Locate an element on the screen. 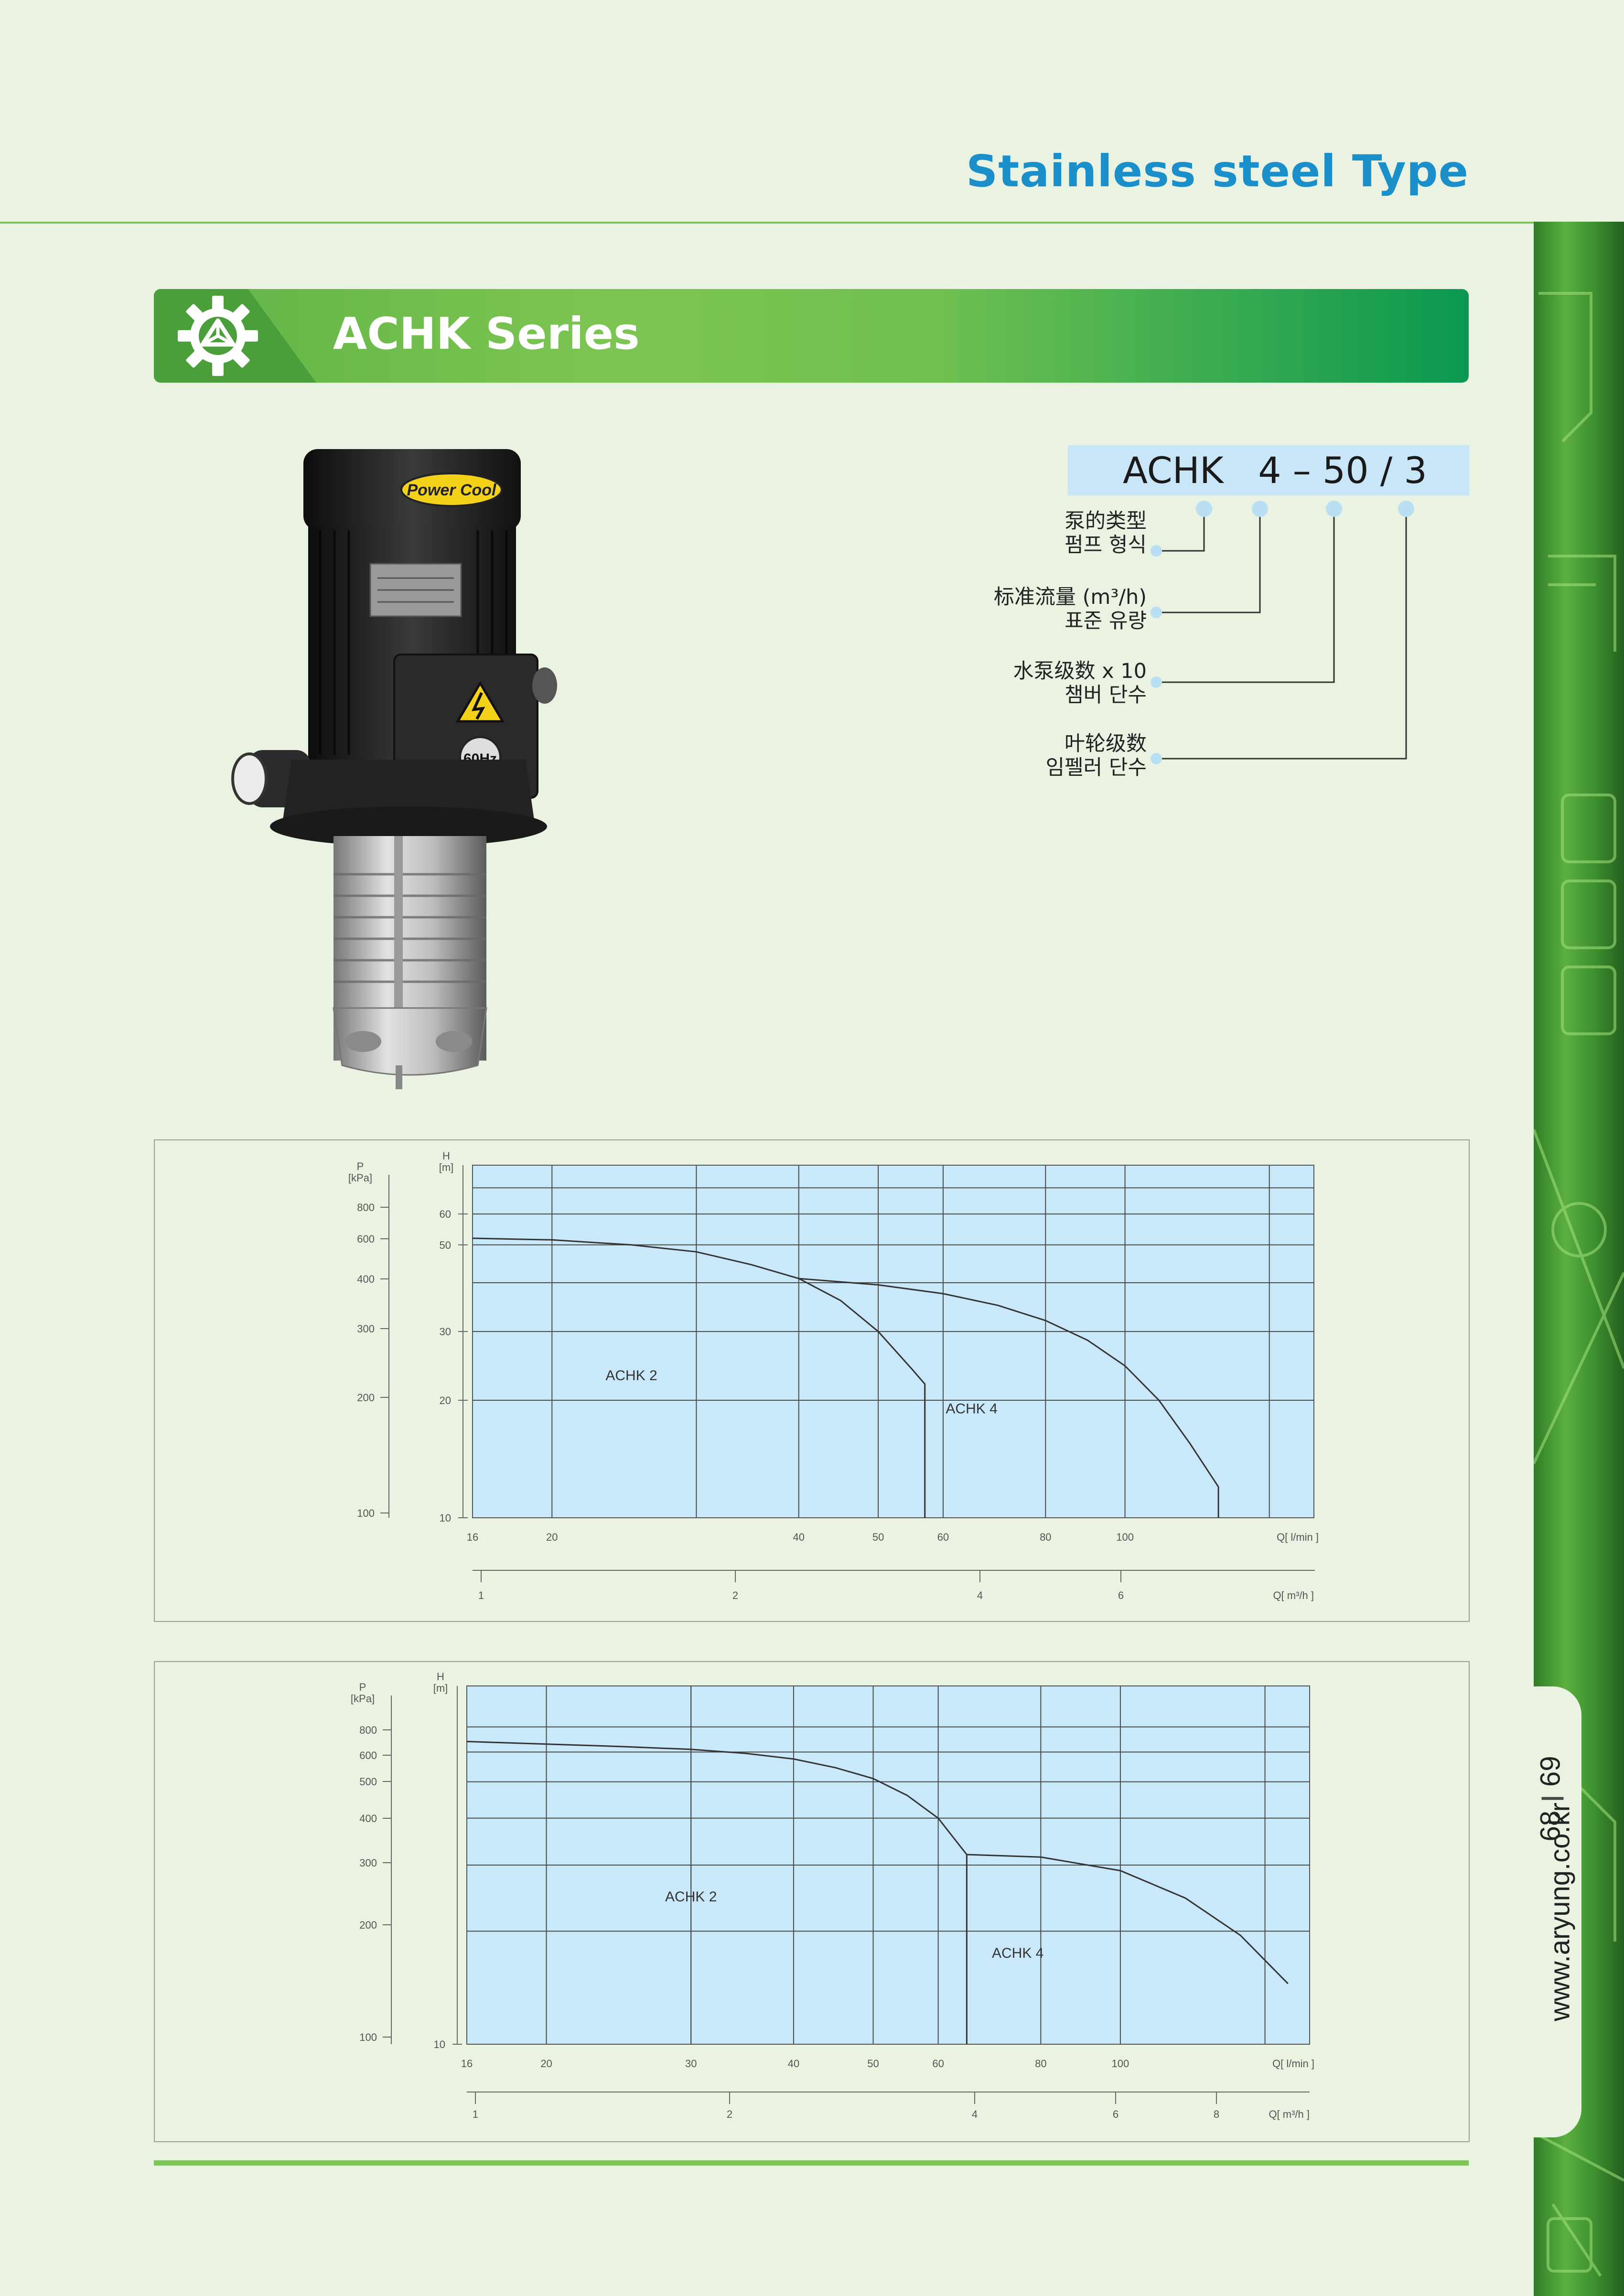 The image size is (1624, 2296). plot-area is located at coordinates (893, 1342).